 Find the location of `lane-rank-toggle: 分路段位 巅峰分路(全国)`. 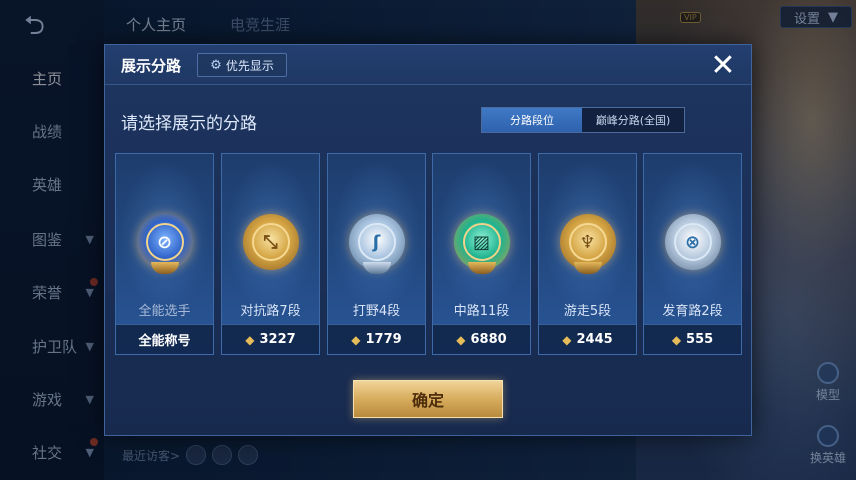

lane-rank-toggle: 分路段位 巅峰分路(全国) is located at coordinates (583, 120).